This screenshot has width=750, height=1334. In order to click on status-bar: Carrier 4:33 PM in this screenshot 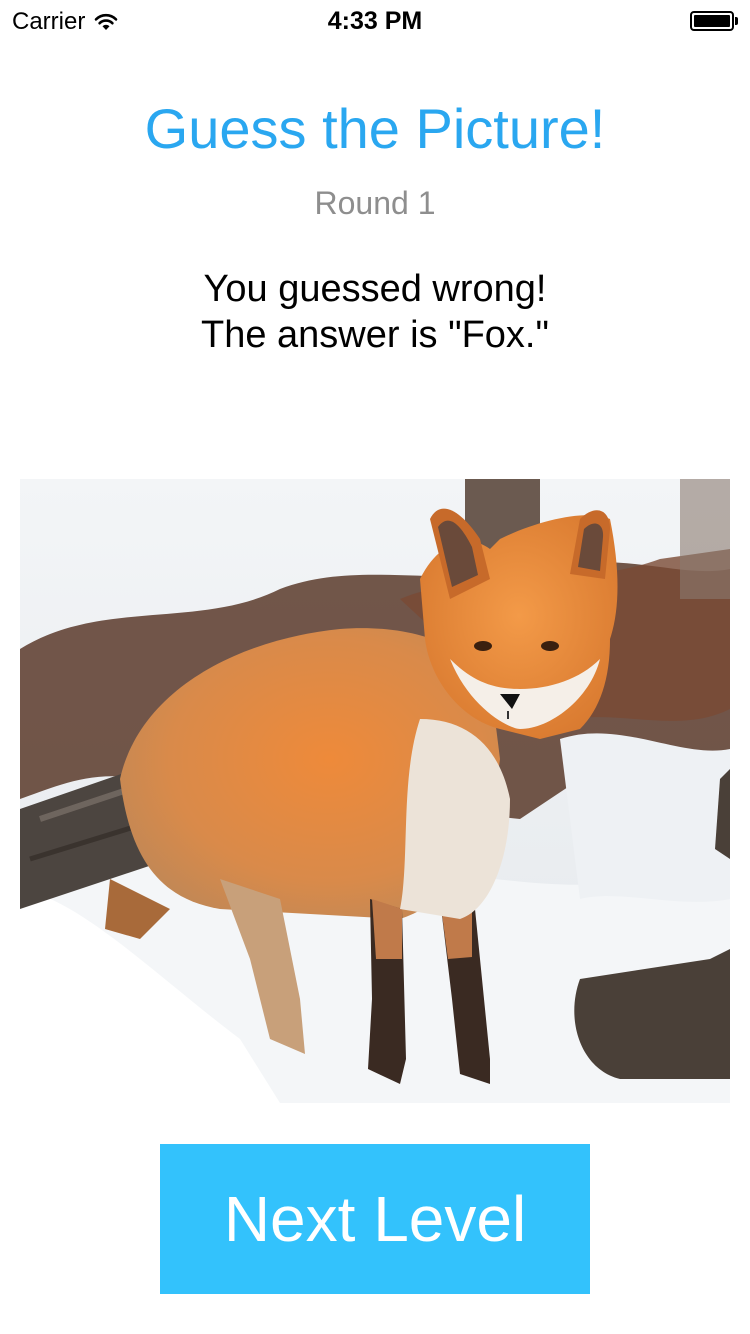, I will do `click(375, 20)`.